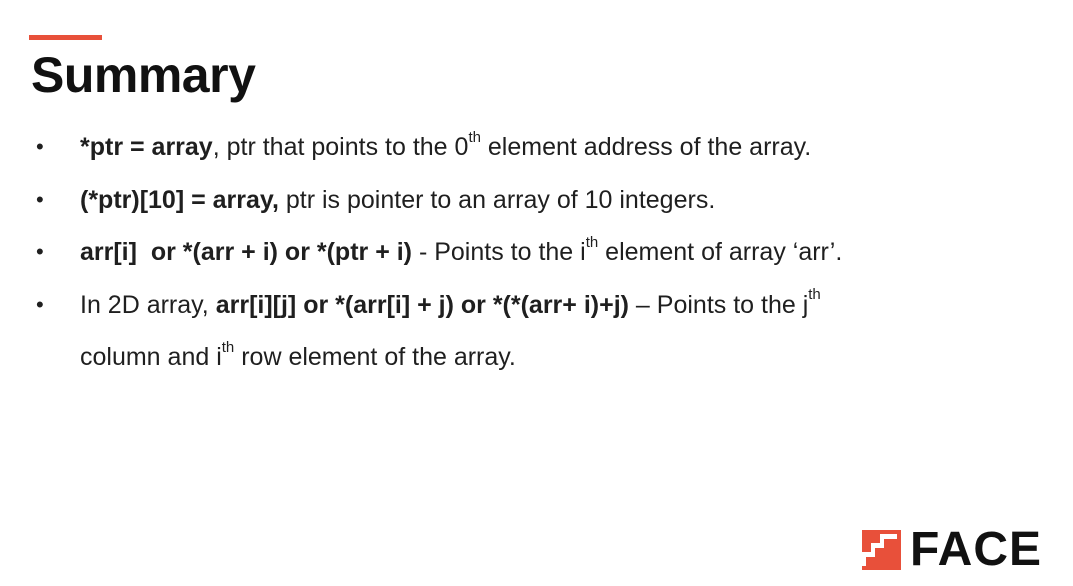  What do you see at coordinates (143, 75) in the screenshot?
I see `slide-title: Summary` at bounding box center [143, 75].